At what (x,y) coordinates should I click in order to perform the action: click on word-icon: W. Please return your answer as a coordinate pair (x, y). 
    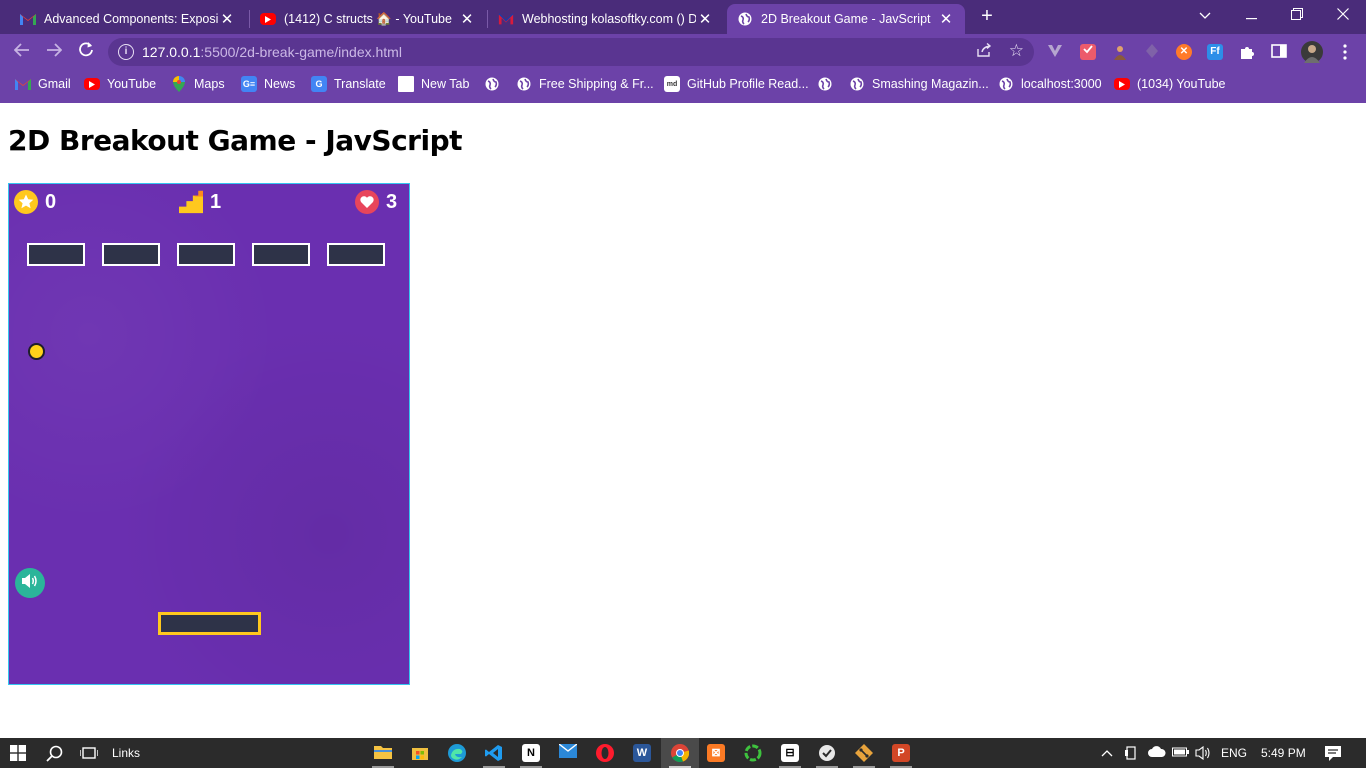
    Looking at the image, I should click on (642, 753).